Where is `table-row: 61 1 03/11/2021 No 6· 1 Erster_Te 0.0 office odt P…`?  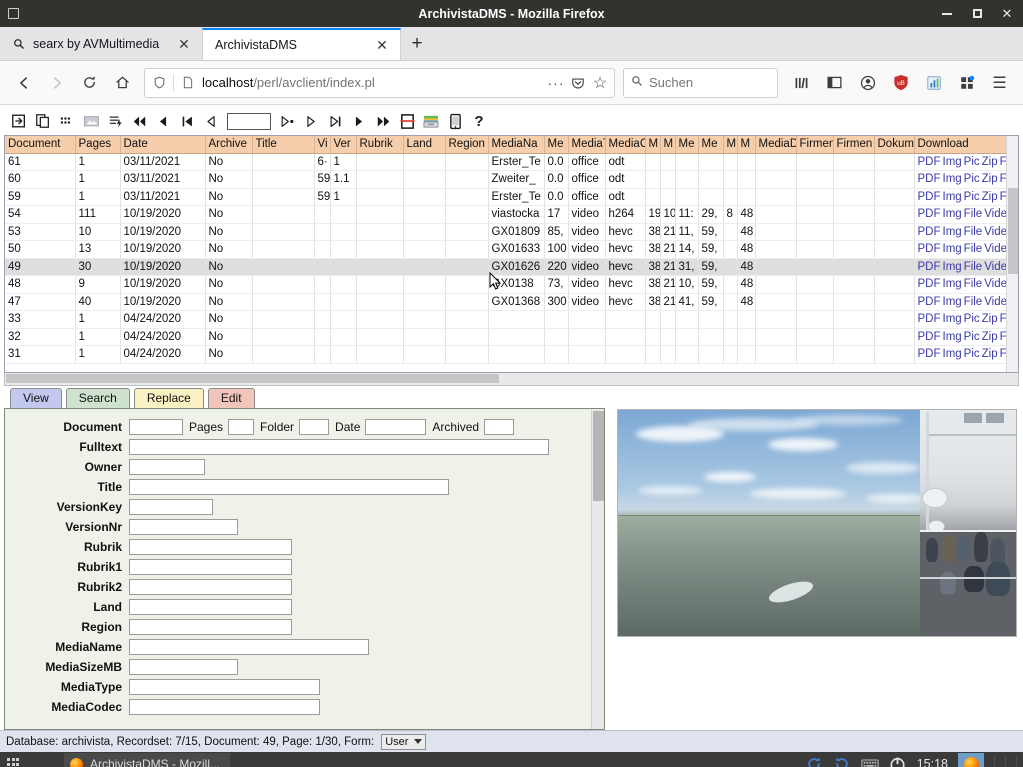
table-row: 61 1 03/11/2021 No 6· 1 Erster_Te 0.0 office odt P… is located at coordinates (511, 162).